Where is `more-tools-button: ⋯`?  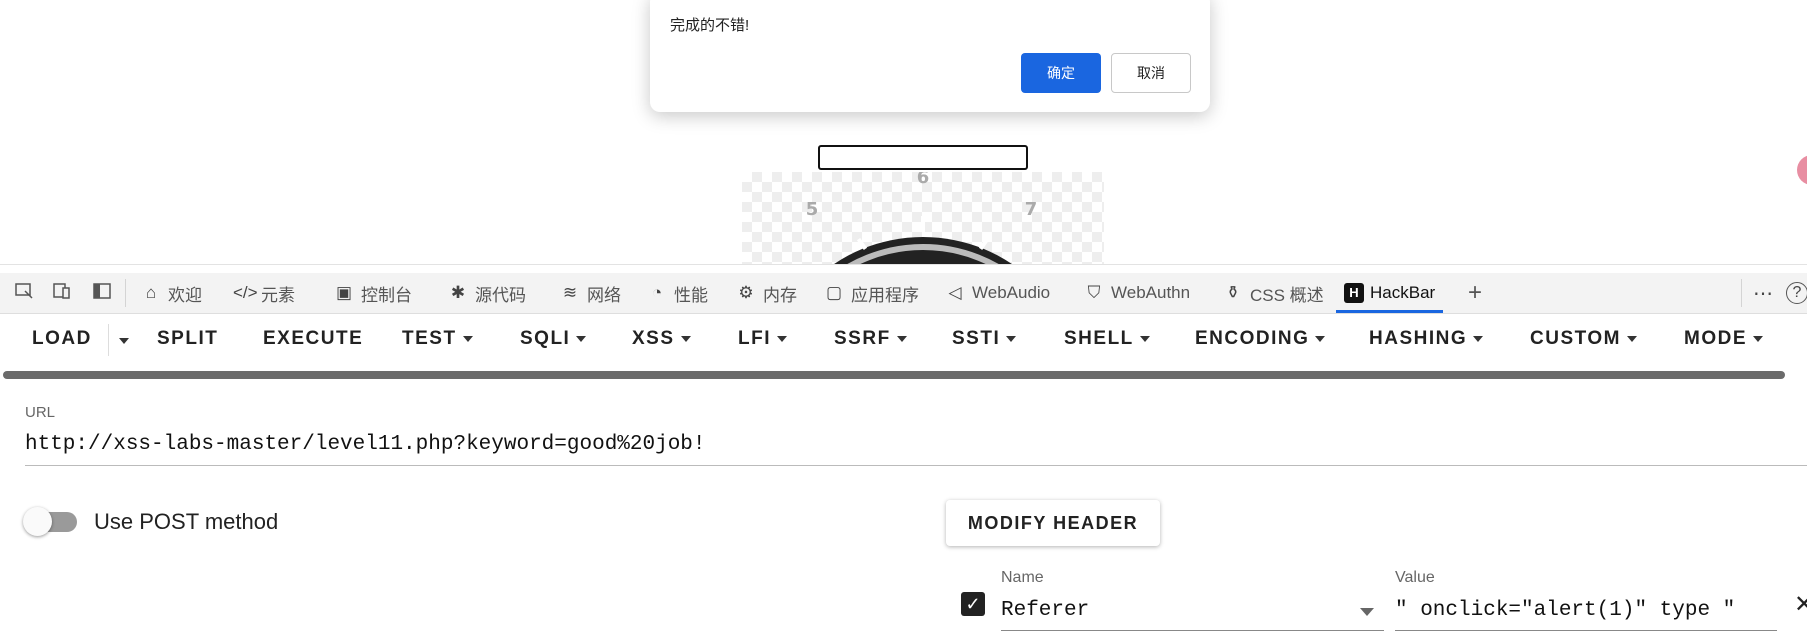
more-tools-button: ⋯ is located at coordinates (1763, 293).